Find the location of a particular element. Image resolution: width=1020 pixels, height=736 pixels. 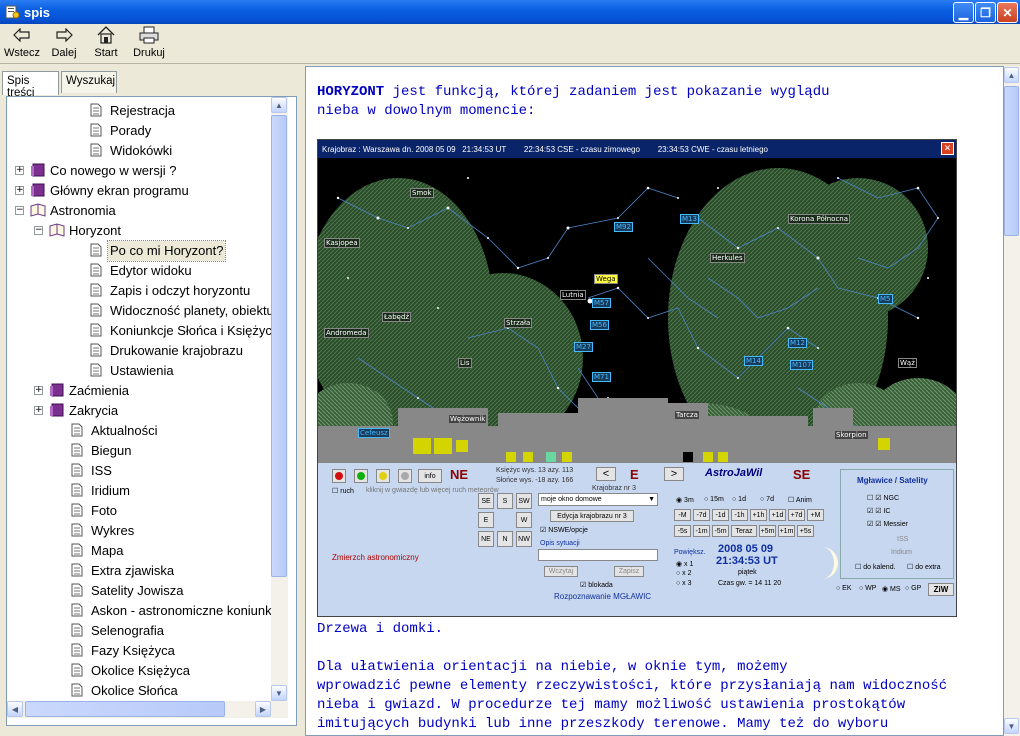

tree-item: Okolice Księżyca is located at coordinates (139, 671).